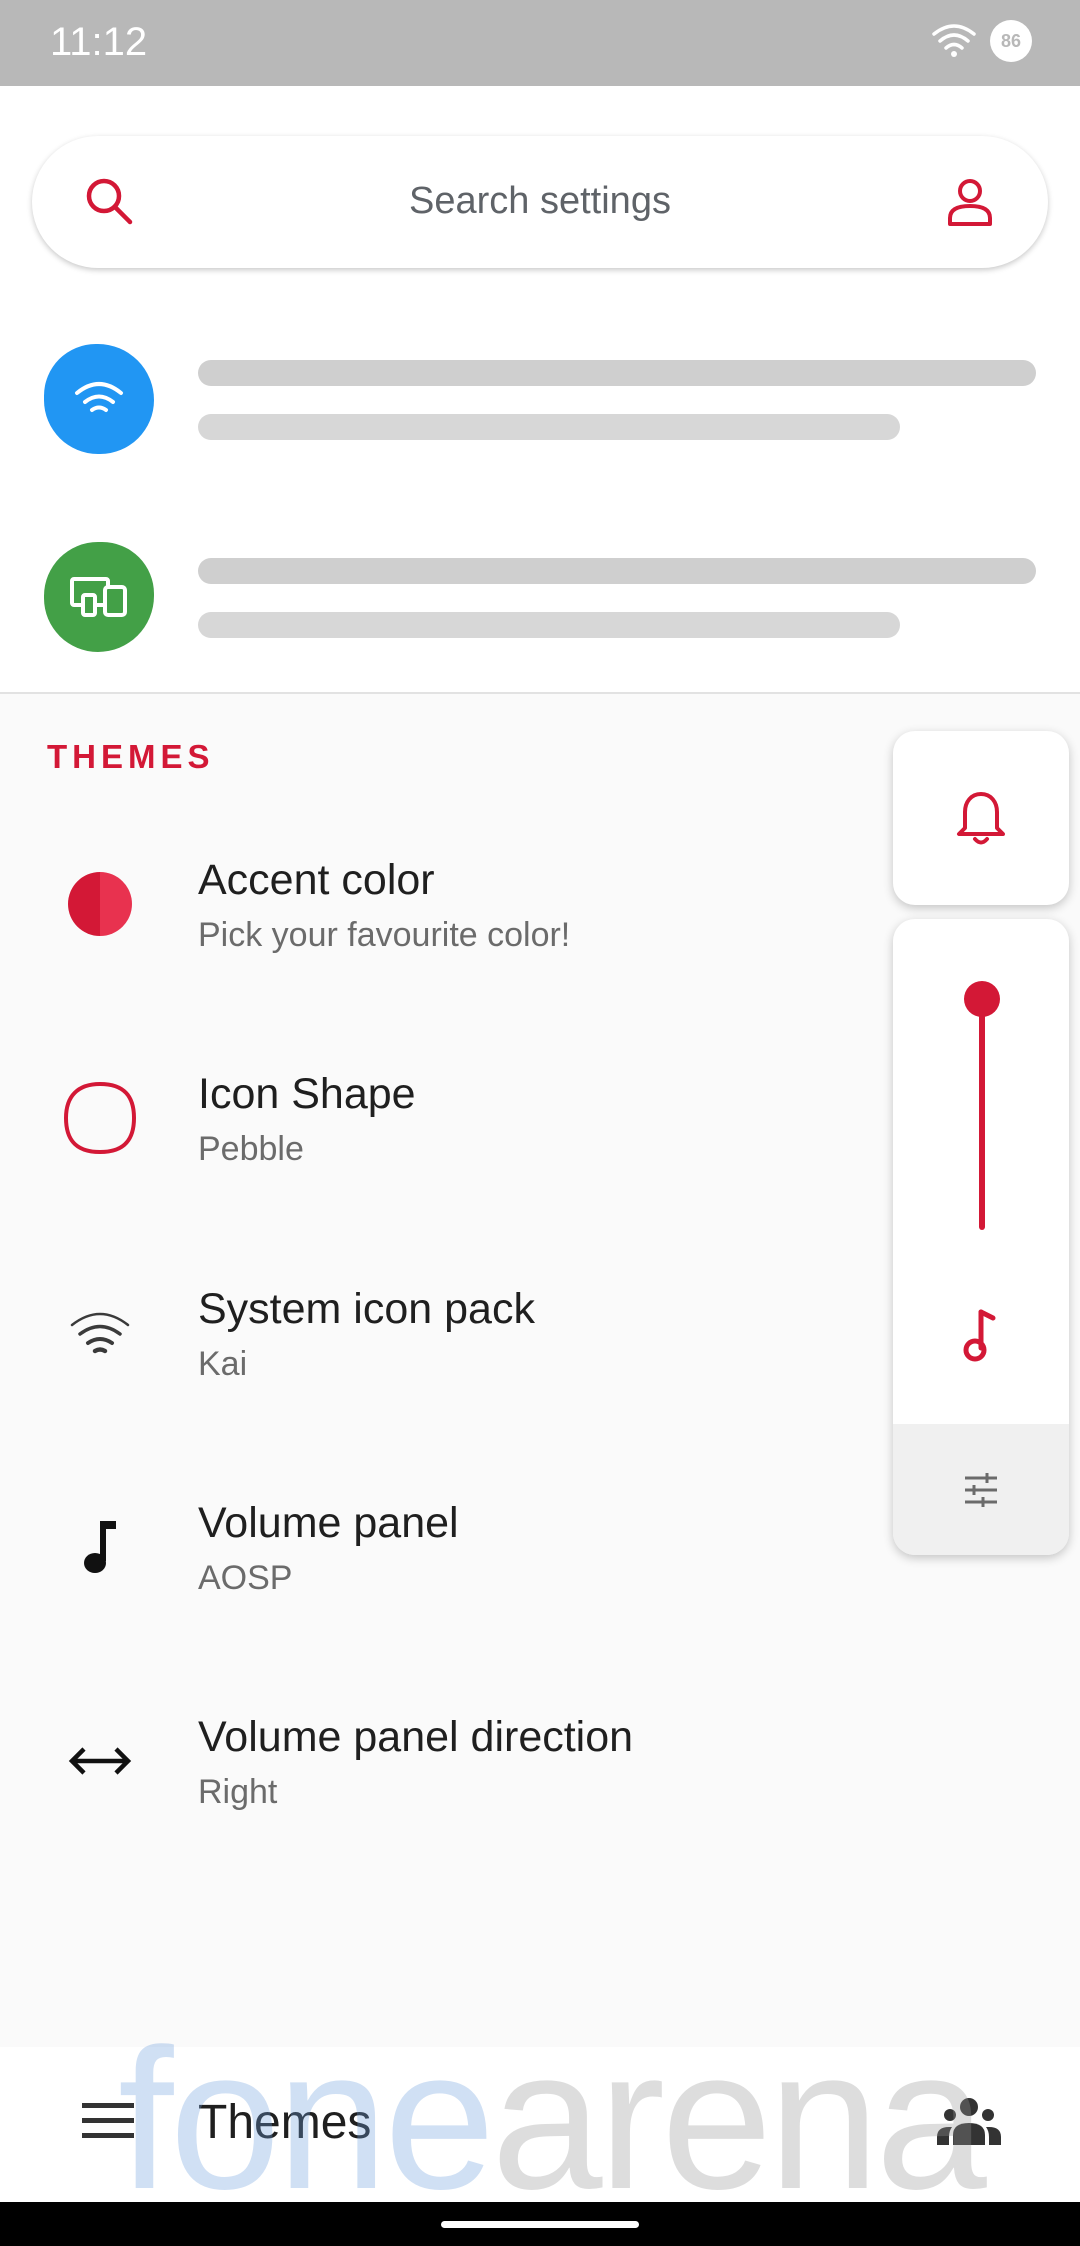 Image resolution: width=1080 pixels, height=2246 pixels. I want to click on home-gesture-handle, so click(540, 2224).